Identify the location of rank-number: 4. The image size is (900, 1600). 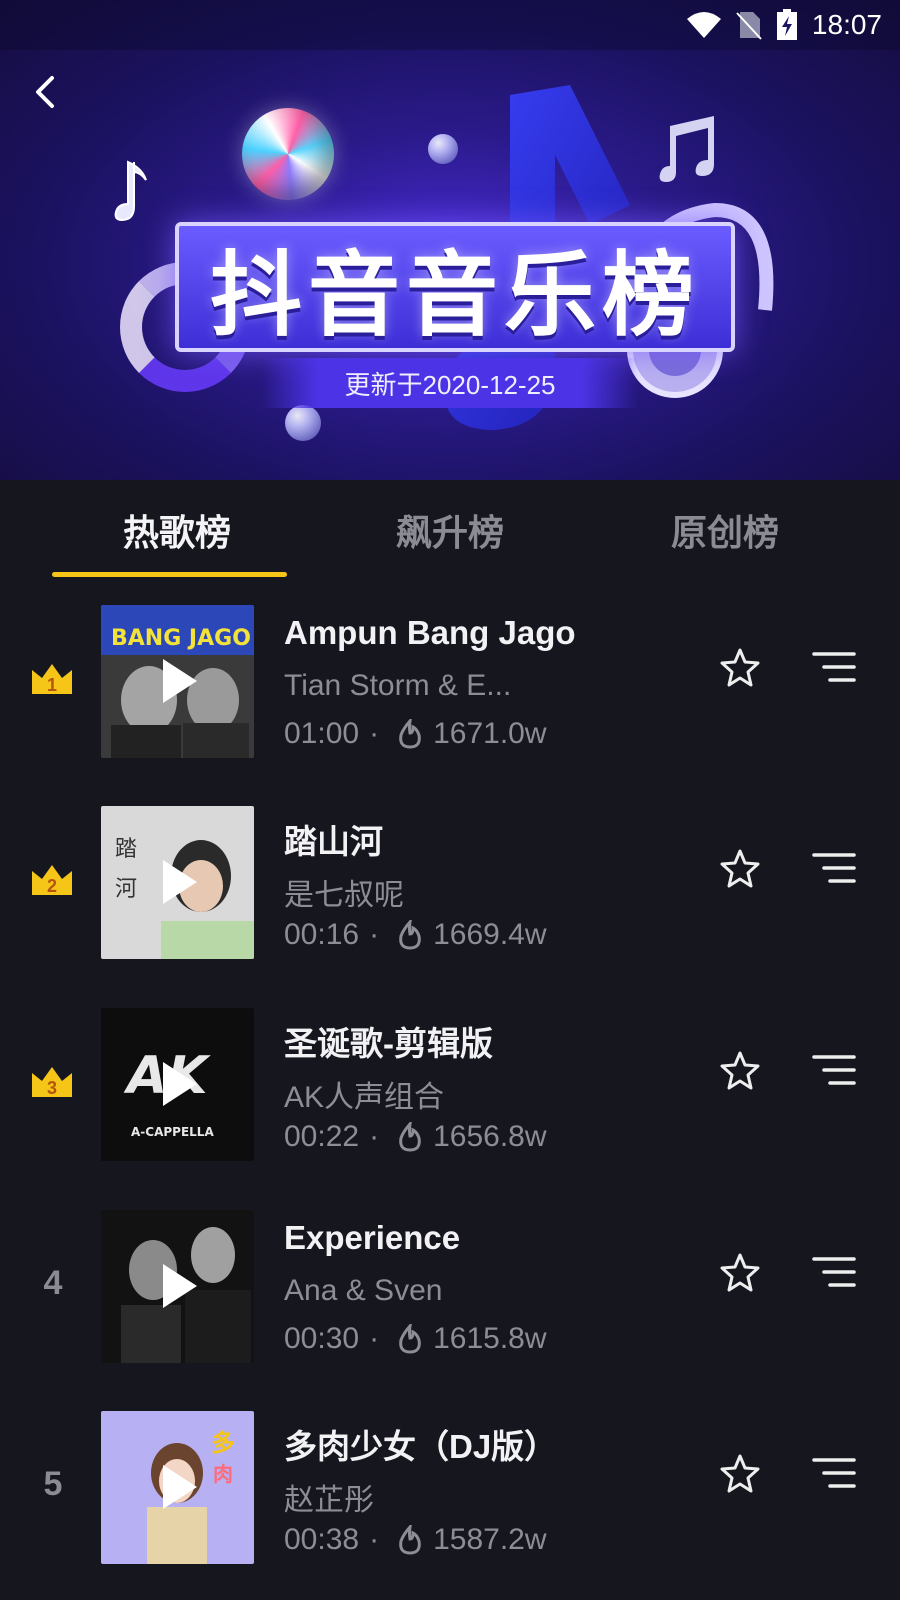
(53, 1283).